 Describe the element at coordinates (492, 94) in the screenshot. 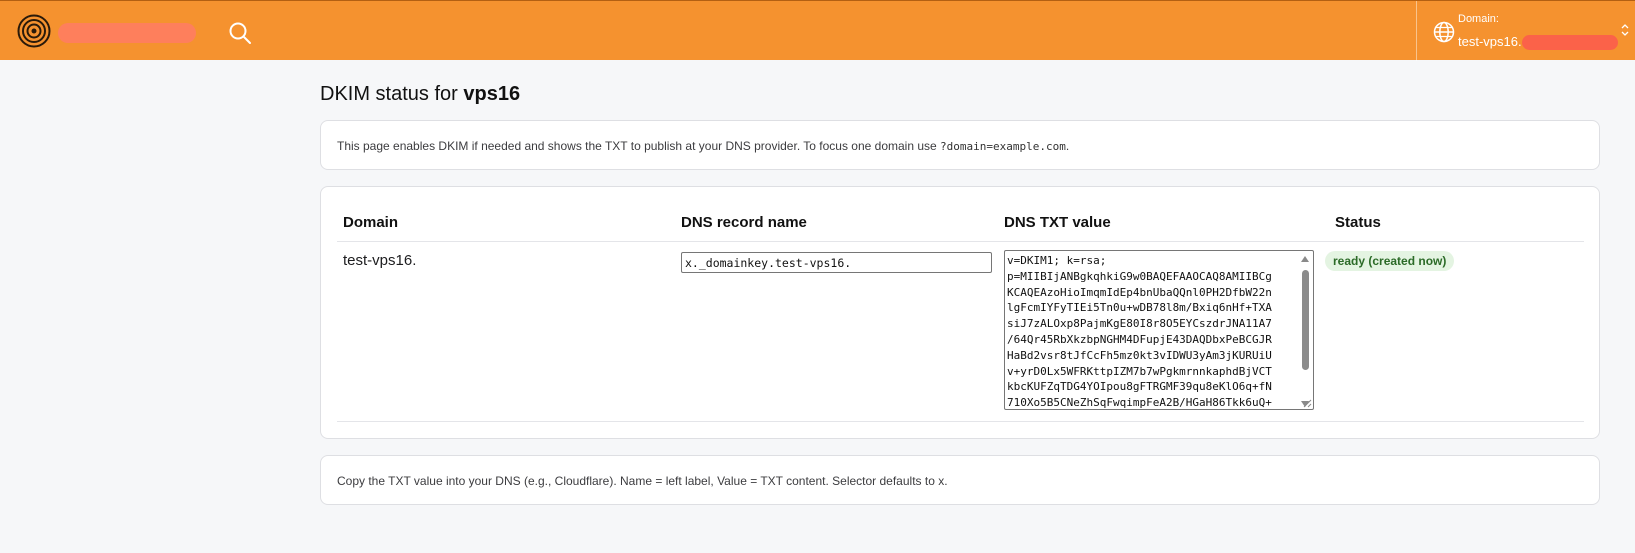

I see `page-title-domain: vps16` at that location.